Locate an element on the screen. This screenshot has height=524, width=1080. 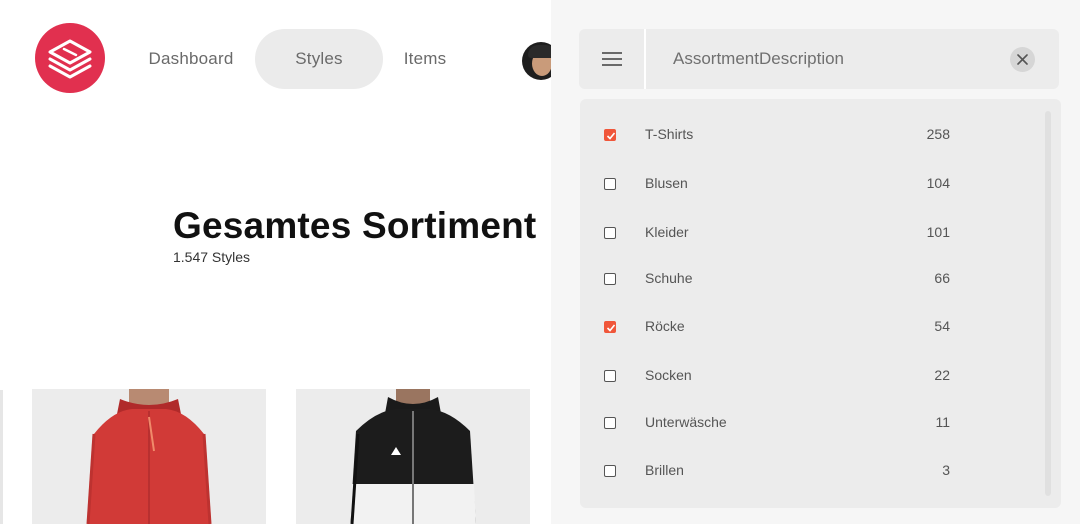
option-label: Röcke is located at coordinates (665, 326).